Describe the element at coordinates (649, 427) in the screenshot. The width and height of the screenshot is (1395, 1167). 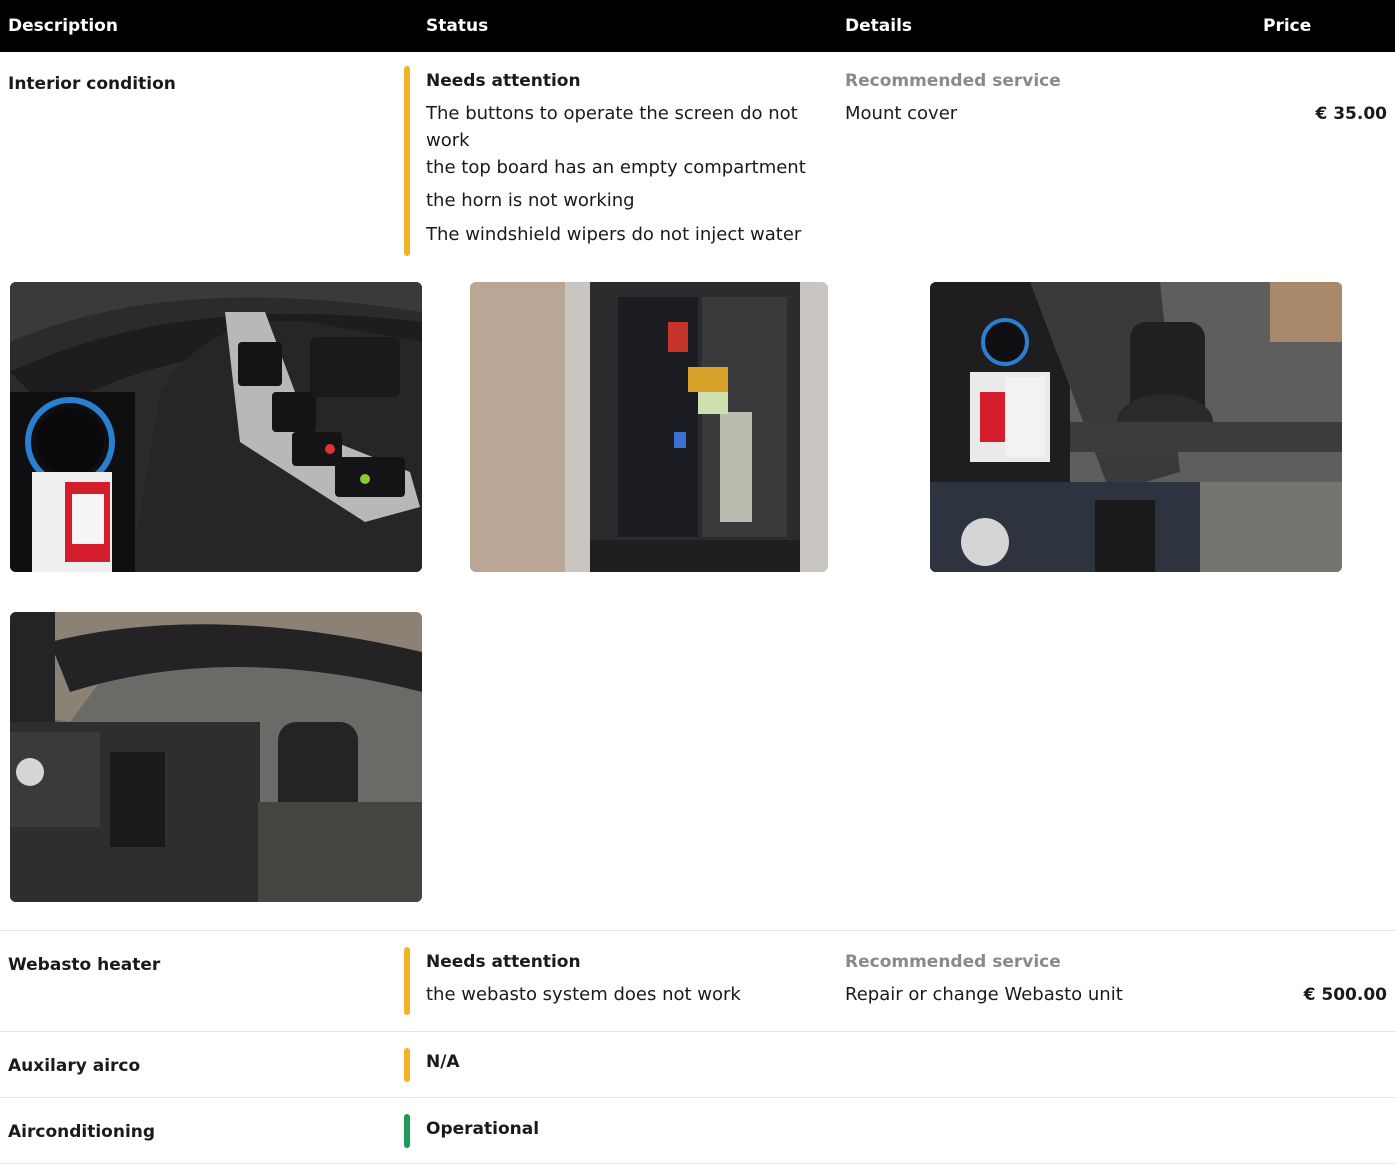
I see `radio-compartment-tachograph-photo` at that location.